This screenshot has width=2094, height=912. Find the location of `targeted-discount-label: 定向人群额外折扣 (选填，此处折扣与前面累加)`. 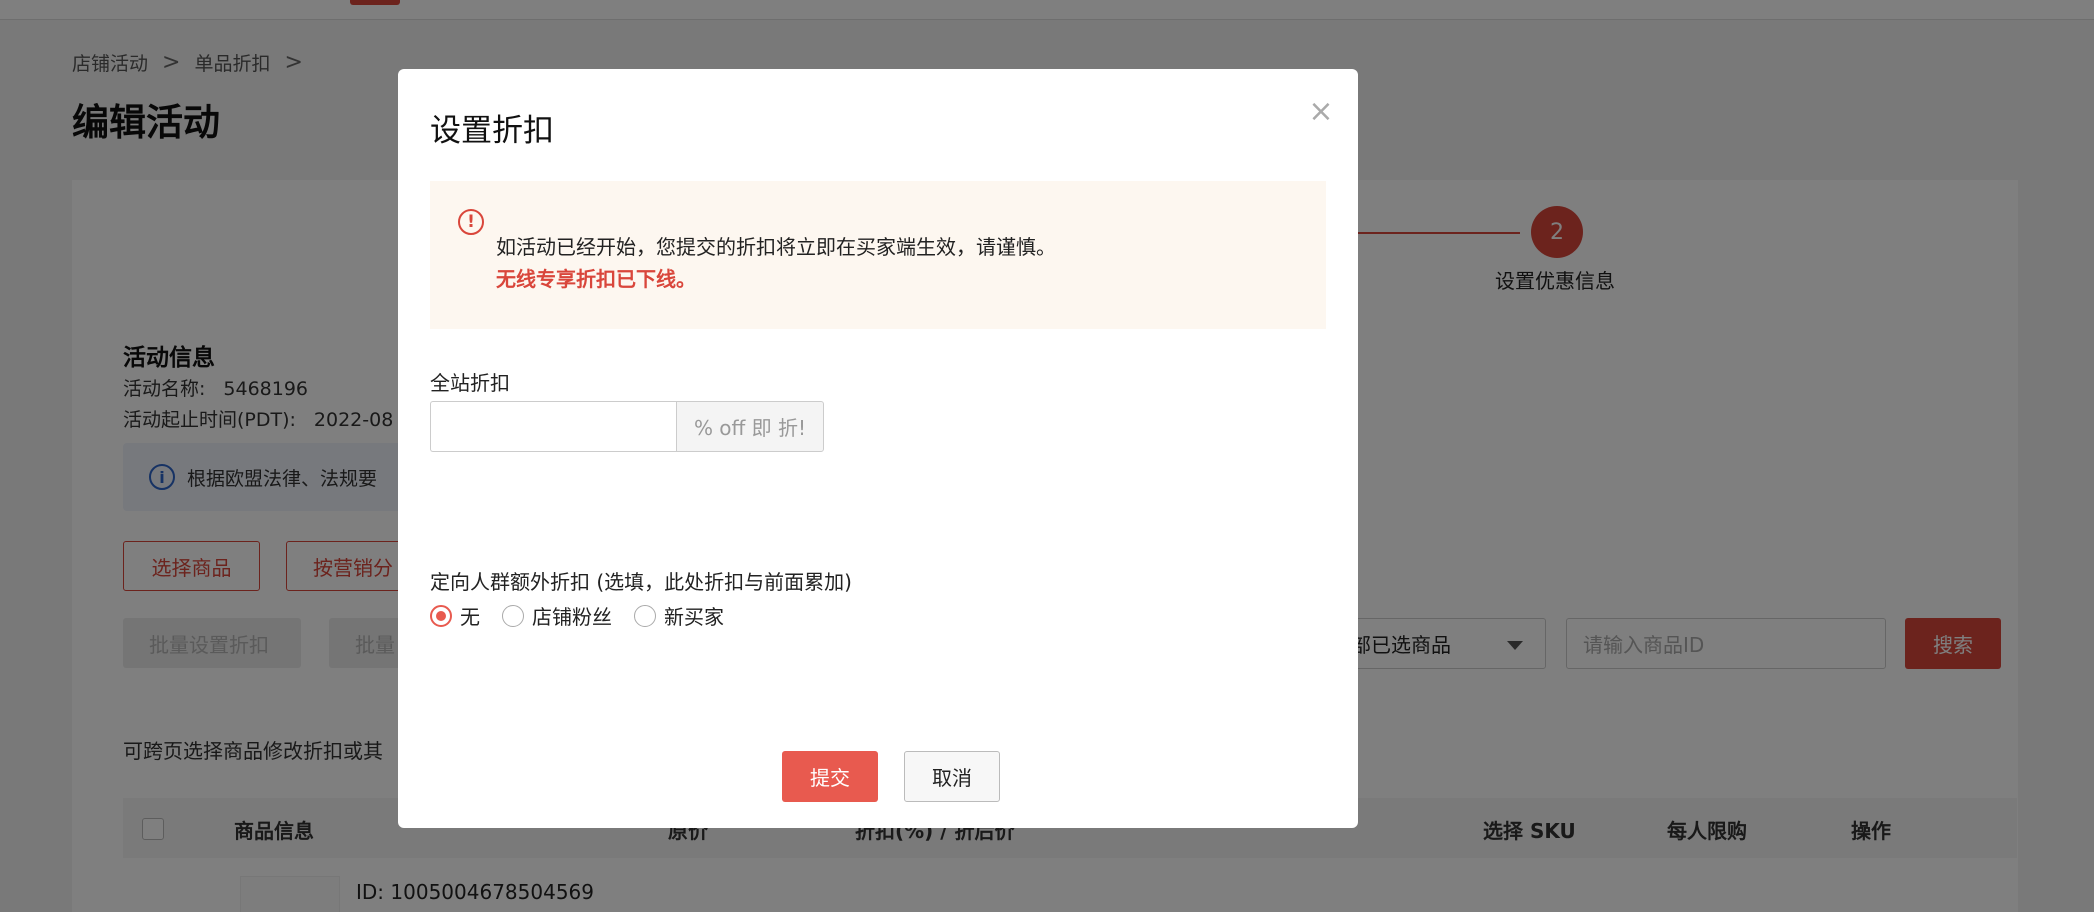

targeted-discount-label: 定向人群额外折扣 (选填，此处折扣与前面累加) is located at coordinates (641, 582).